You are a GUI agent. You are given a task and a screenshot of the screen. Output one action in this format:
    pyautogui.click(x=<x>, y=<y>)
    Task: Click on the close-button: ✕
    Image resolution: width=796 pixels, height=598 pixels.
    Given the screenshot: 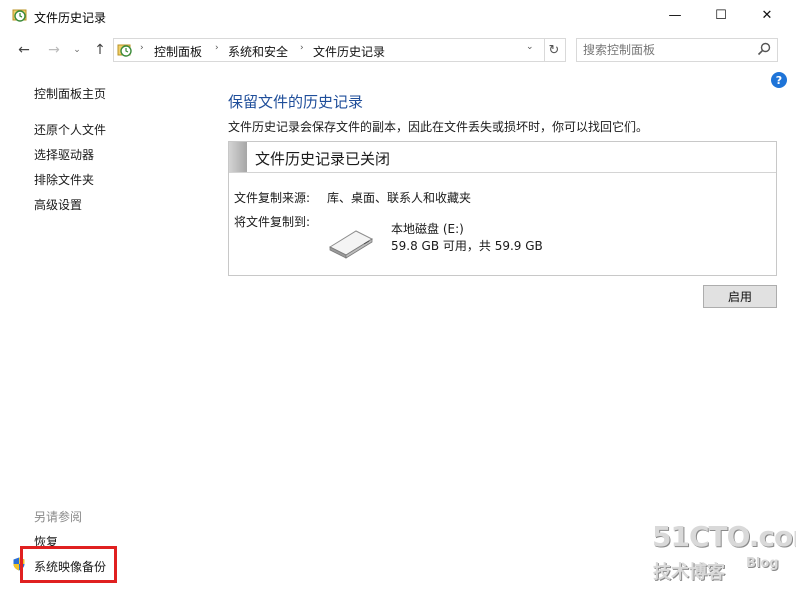 What is the action you would take?
    pyautogui.click(x=767, y=15)
    